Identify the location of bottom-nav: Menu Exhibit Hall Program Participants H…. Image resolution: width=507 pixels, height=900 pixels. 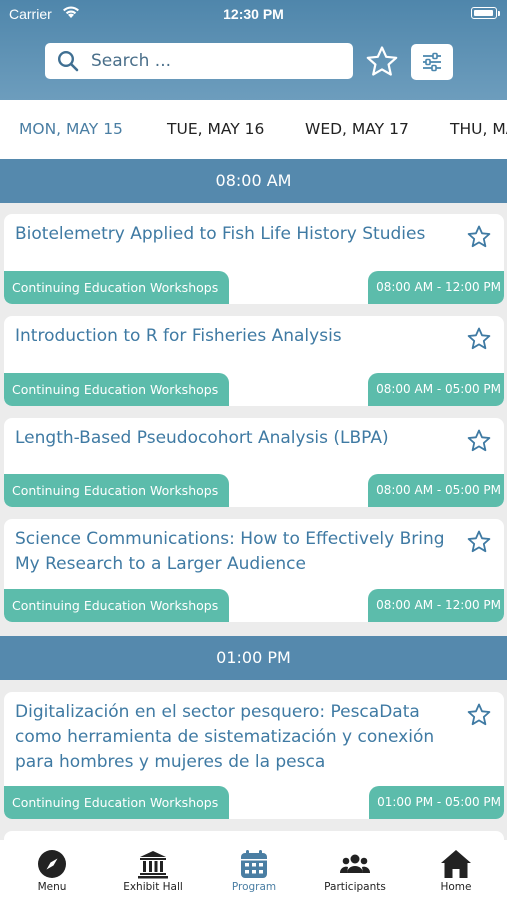
(253, 870).